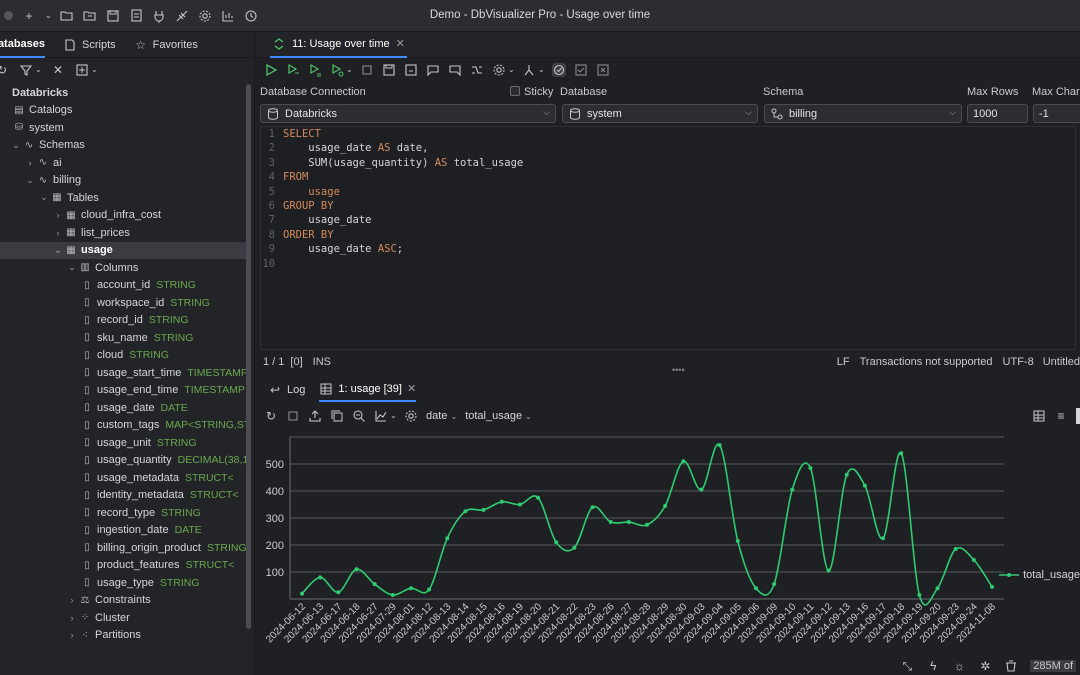  Describe the element at coordinates (678, 370) in the screenshot. I see `splitter-handle: ••••` at that location.